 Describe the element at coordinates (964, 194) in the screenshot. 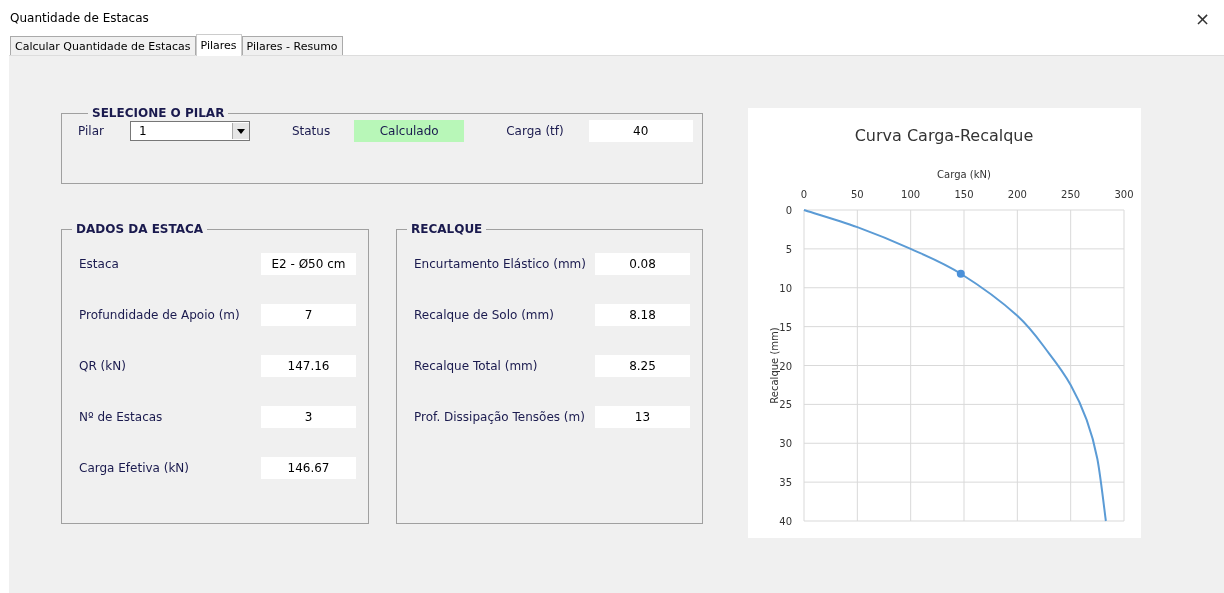

I see `tick-label: 150` at that location.